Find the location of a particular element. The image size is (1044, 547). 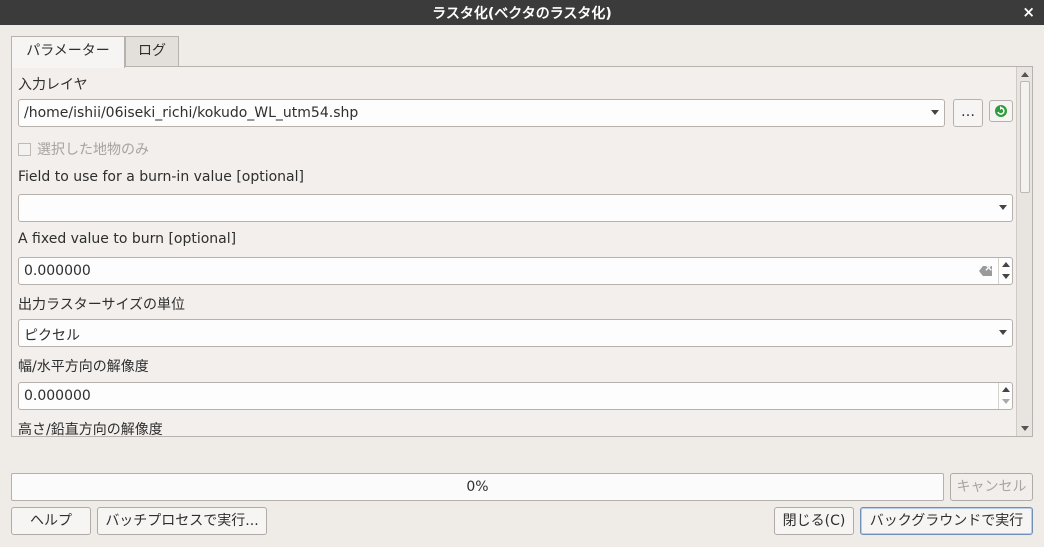

refresh-icon is located at coordinates (1001, 111).